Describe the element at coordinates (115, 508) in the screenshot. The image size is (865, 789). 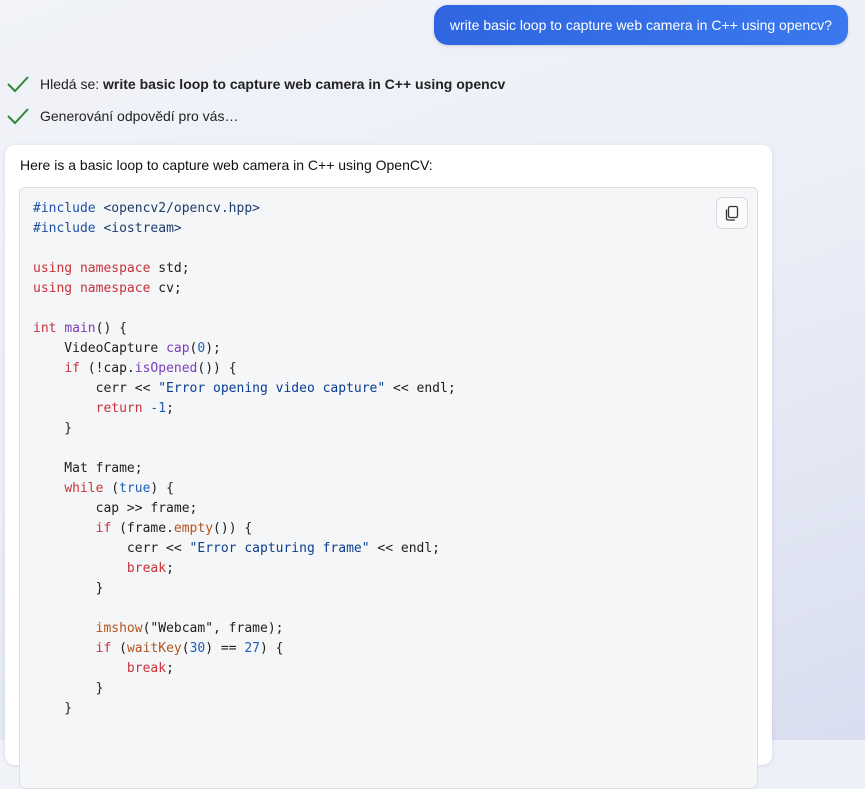
I see `code-token: cap >> frame;` at that location.